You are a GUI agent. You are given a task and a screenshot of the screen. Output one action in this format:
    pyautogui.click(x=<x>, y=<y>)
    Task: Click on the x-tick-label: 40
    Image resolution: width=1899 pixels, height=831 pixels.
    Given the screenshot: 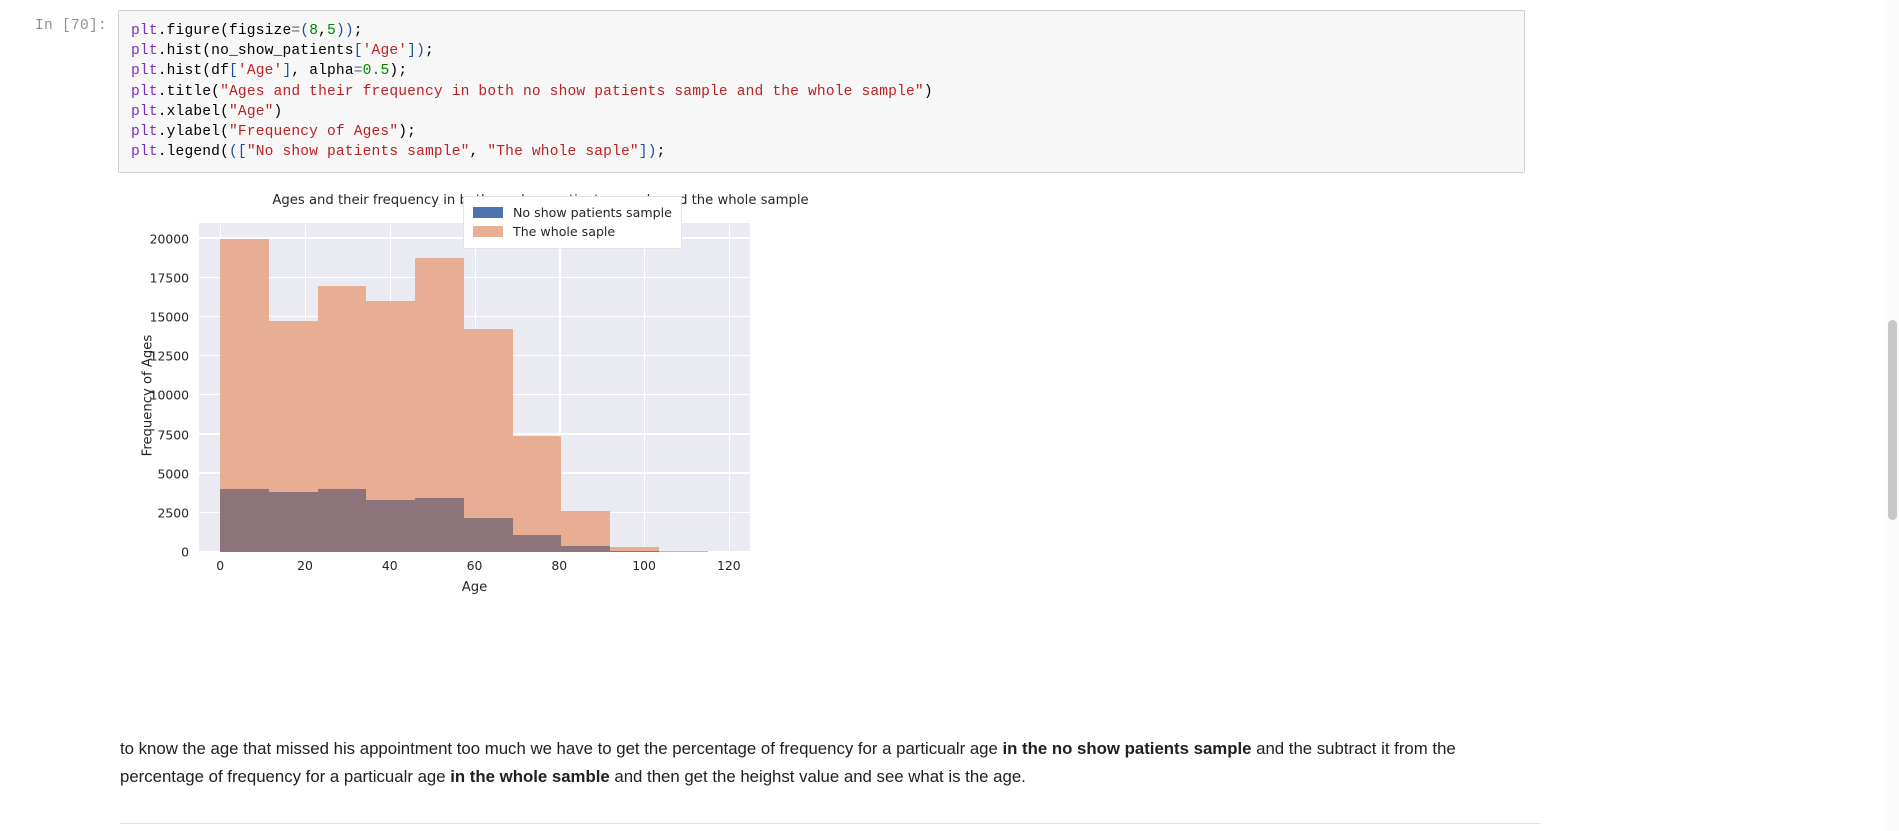 What is the action you would take?
    pyautogui.click(x=389, y=565)
    